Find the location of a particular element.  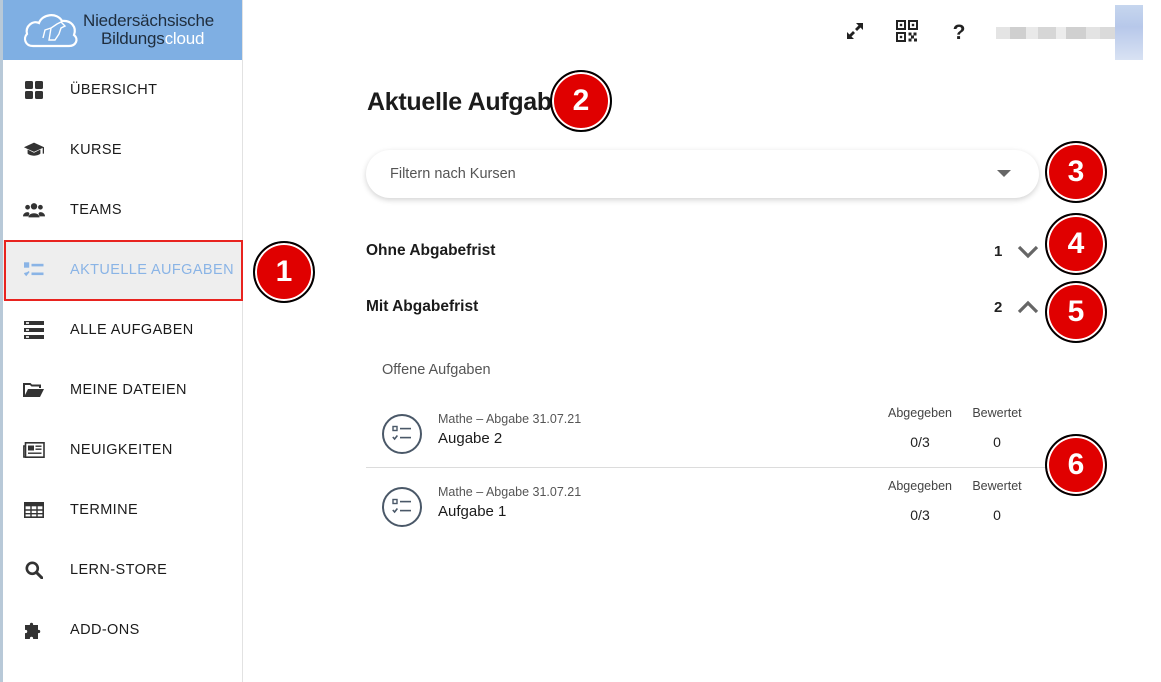

marker-1: 1 is located at coordinates (284, 272).